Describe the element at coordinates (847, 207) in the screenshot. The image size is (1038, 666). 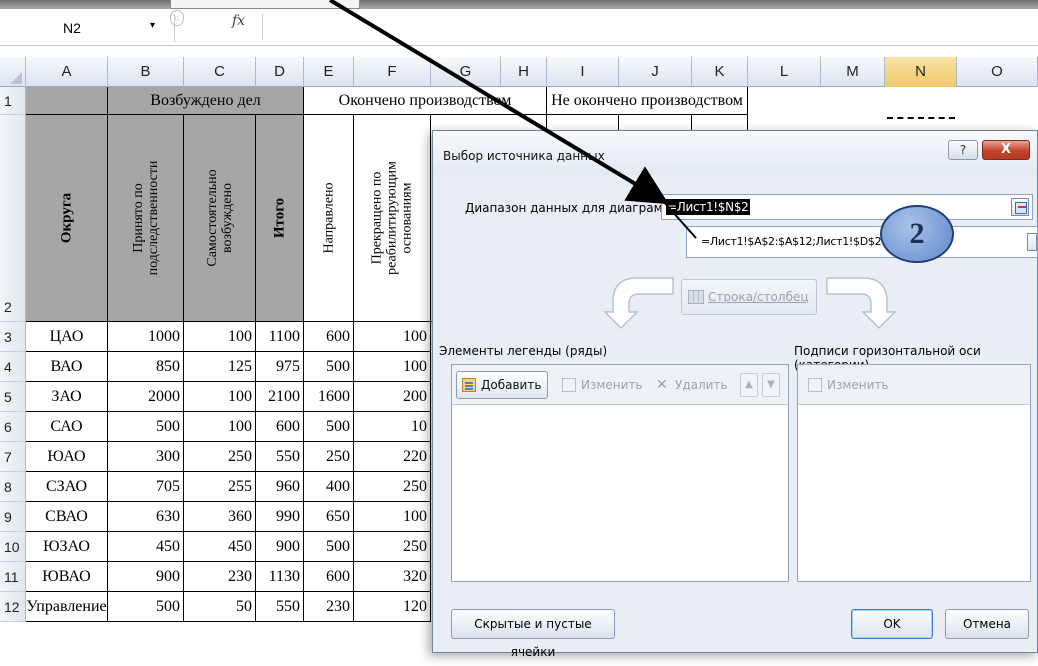
I see `chart-data-range-input: =Лист1!$N$2` at that location.